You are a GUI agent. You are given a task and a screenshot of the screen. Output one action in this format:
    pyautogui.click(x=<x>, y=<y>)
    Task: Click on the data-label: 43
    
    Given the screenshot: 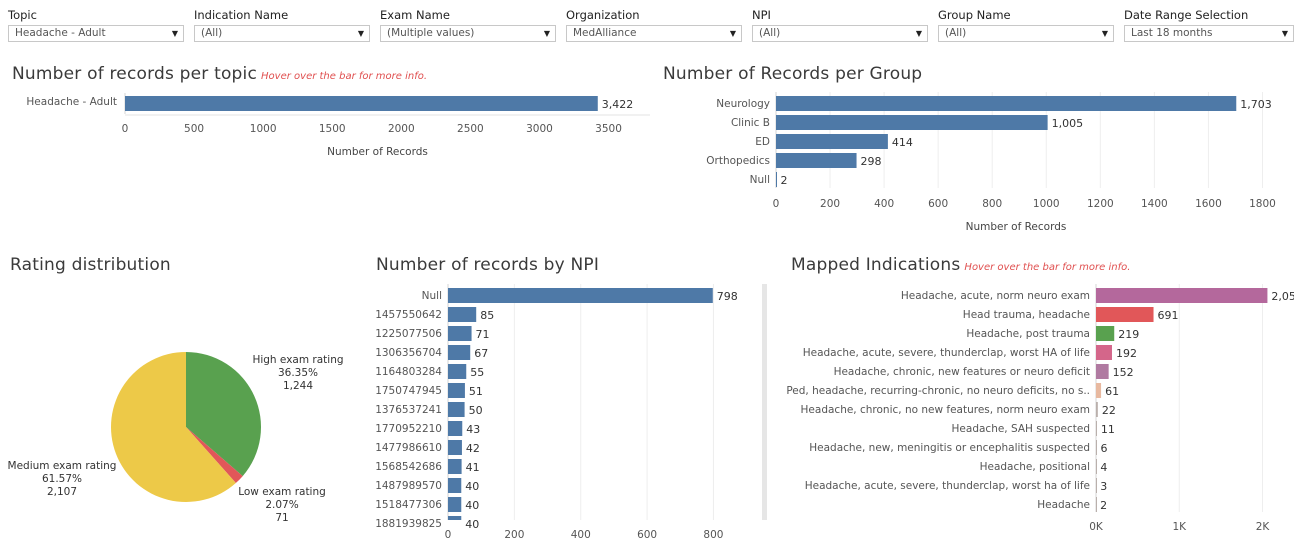 What is the action you would take?
    pyautogui.click(x=473, y=429)
    